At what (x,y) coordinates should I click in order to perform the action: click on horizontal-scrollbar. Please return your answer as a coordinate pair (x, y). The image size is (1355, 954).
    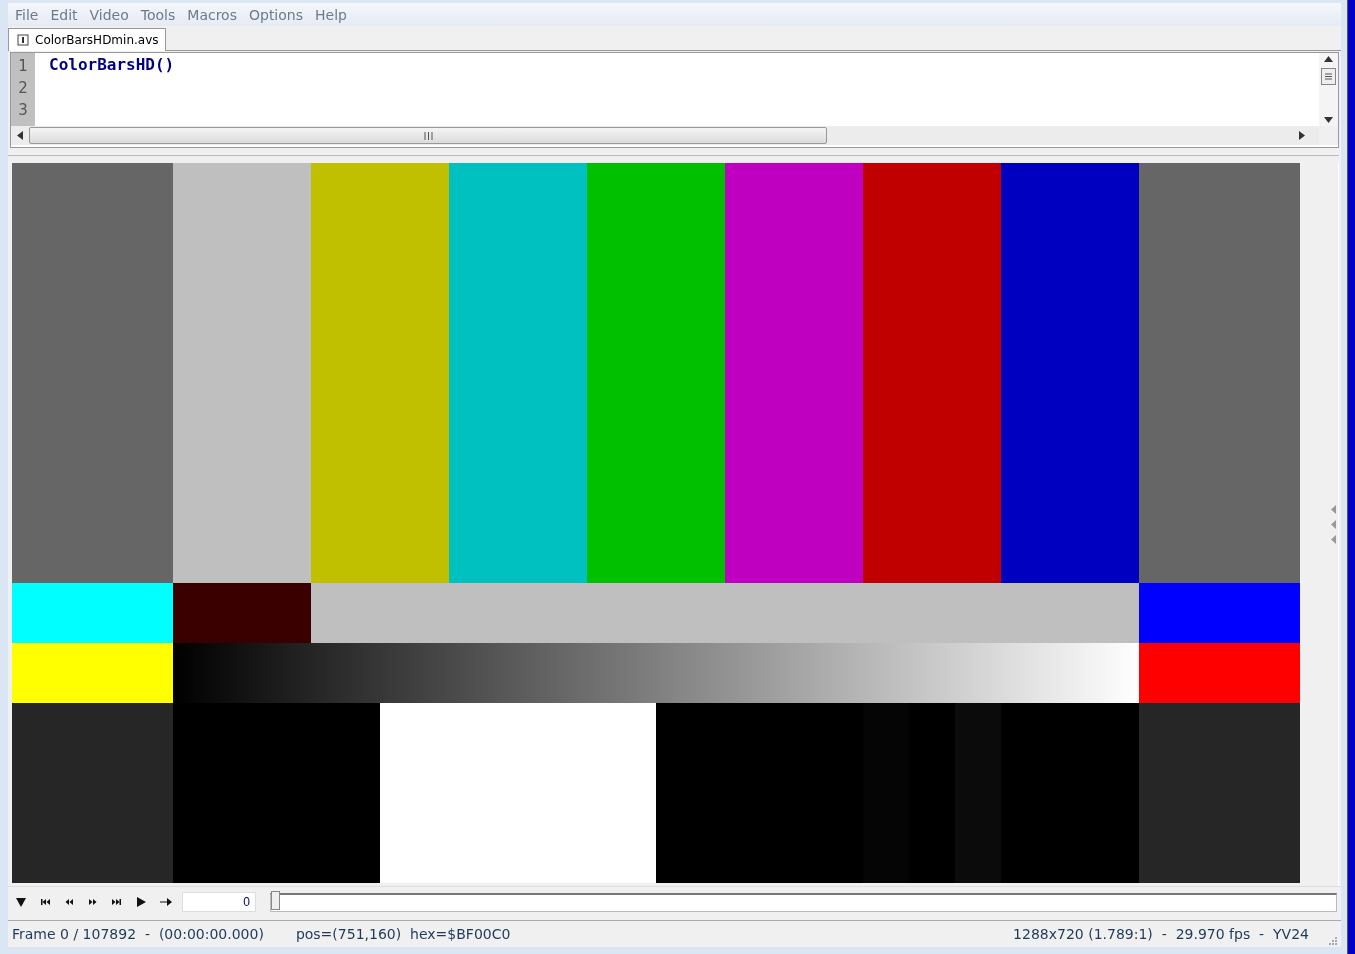
    Looking at the image, I should click on (665, 135).